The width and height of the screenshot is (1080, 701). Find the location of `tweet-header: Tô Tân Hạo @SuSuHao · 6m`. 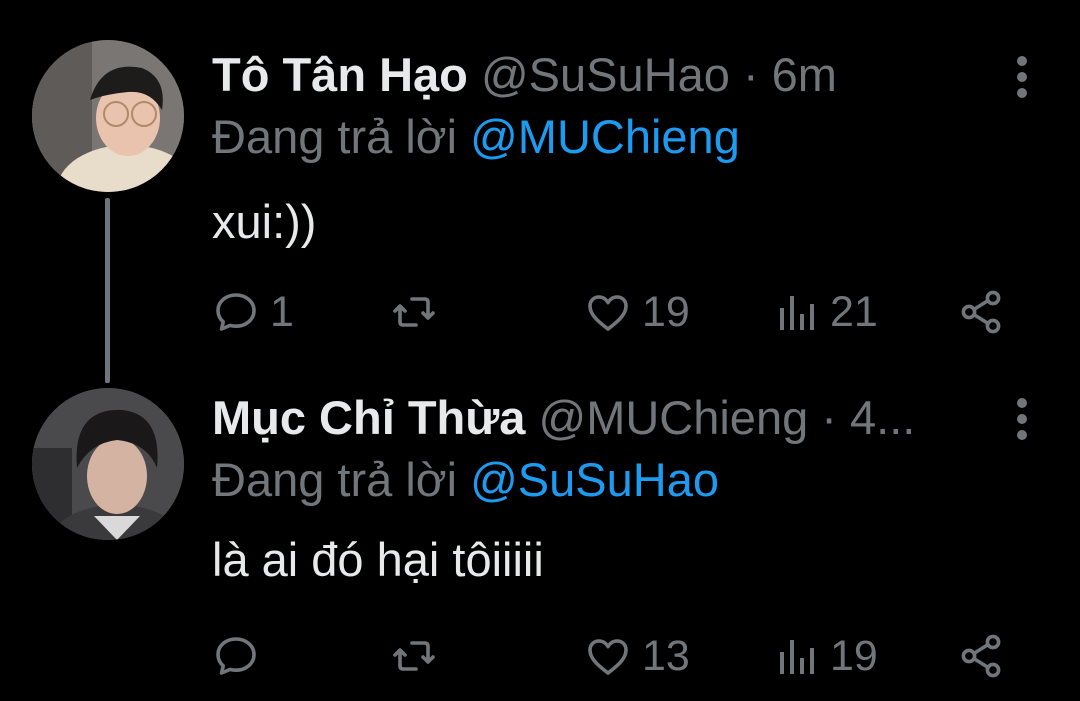

tweet-header: Tô Tân Hạo @SuSuHao · 6m is located at coordinates (606, 75).